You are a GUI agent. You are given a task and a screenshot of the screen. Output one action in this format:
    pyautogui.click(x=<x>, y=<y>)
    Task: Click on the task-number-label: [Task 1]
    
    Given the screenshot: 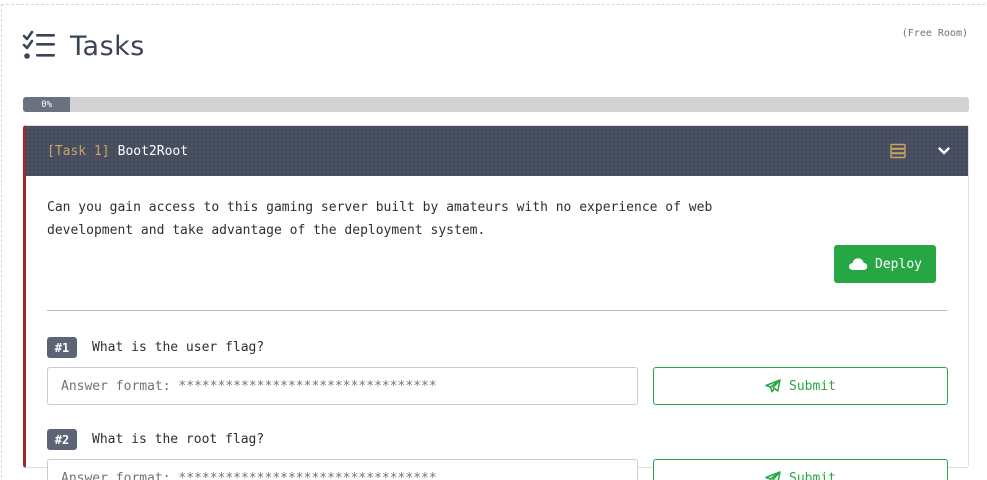 What is the action you would take?
    pyautogui.click(x=78, y=151)
    